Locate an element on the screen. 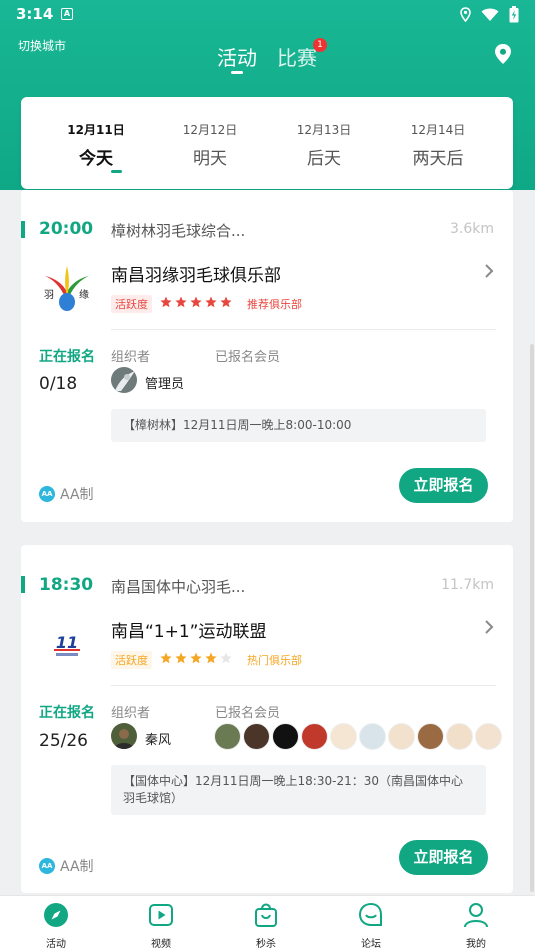 The height and width of the screenshot is (951, 535). scrollbar is located at coordinates (532, 618).